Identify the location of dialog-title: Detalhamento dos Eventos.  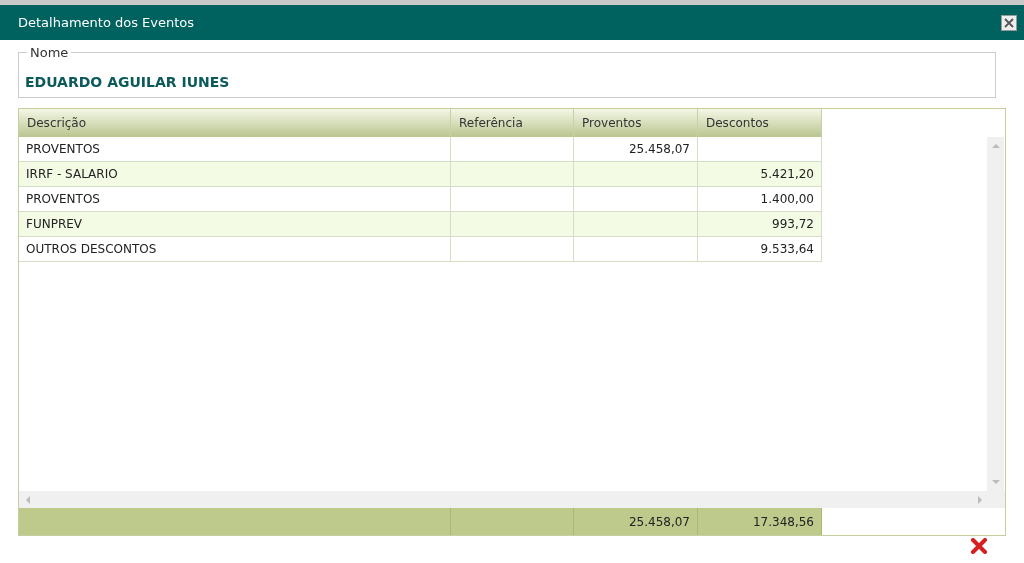
(106, 22).